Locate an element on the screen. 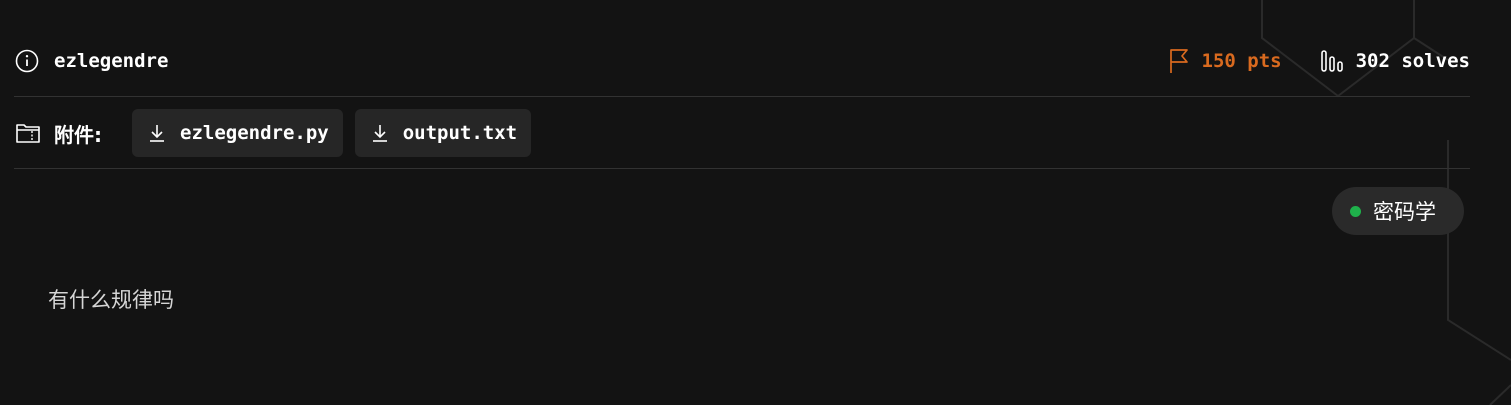 The width and height of the screenshot is (1511, 405). challenge-stats: 150 pts 302 solves is located at coordinates (1319, 61).